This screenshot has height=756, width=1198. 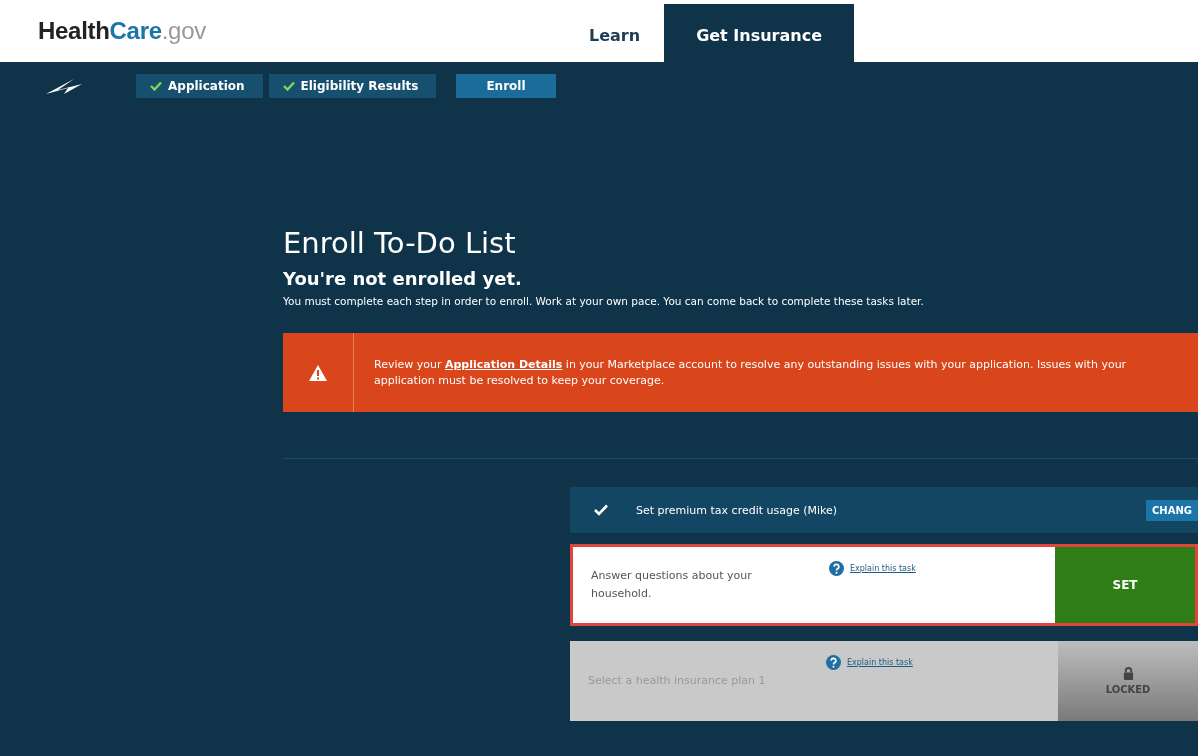 What do you see at coordinates (504, 364) in the screenshot?
I see `application-details-link: Application Details` at bounding box center [504, 364].